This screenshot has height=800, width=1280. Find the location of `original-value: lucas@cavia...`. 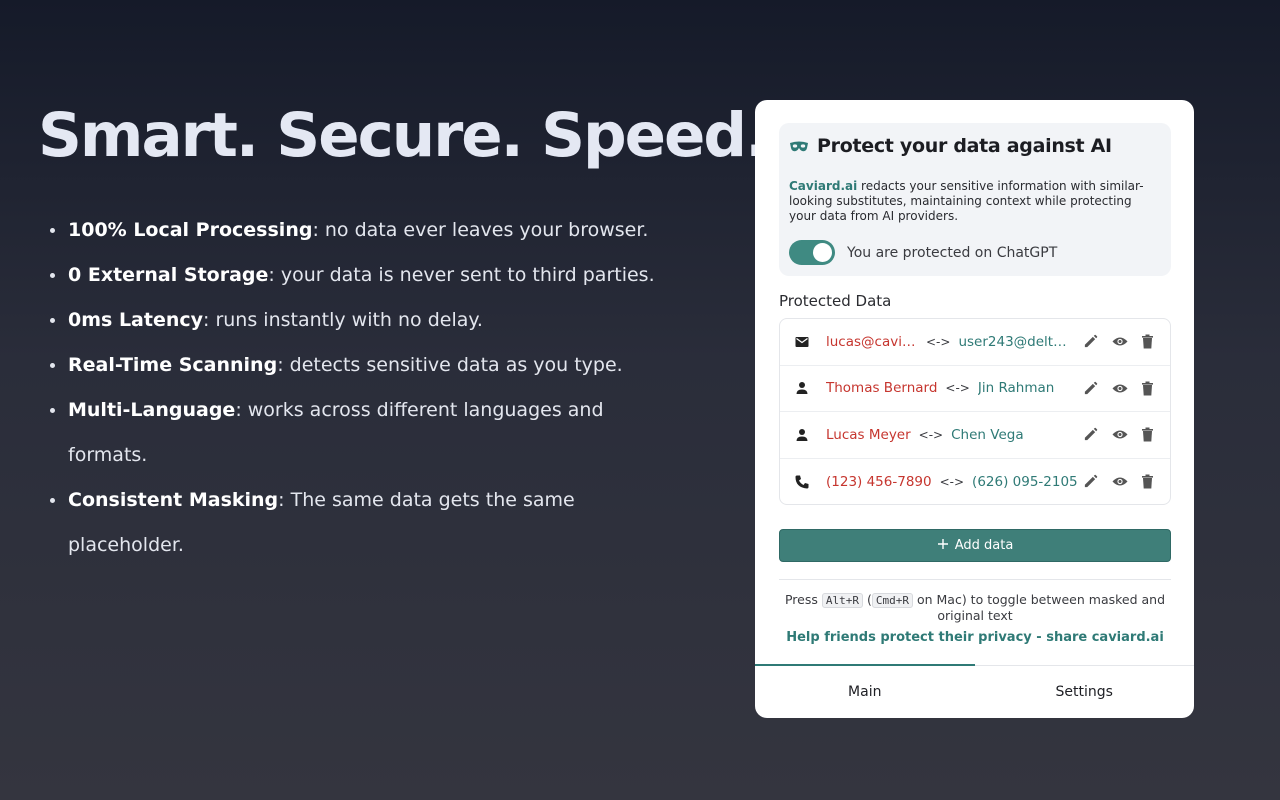

original-value: lucas@cavia... is located at coordinates (872, 341).